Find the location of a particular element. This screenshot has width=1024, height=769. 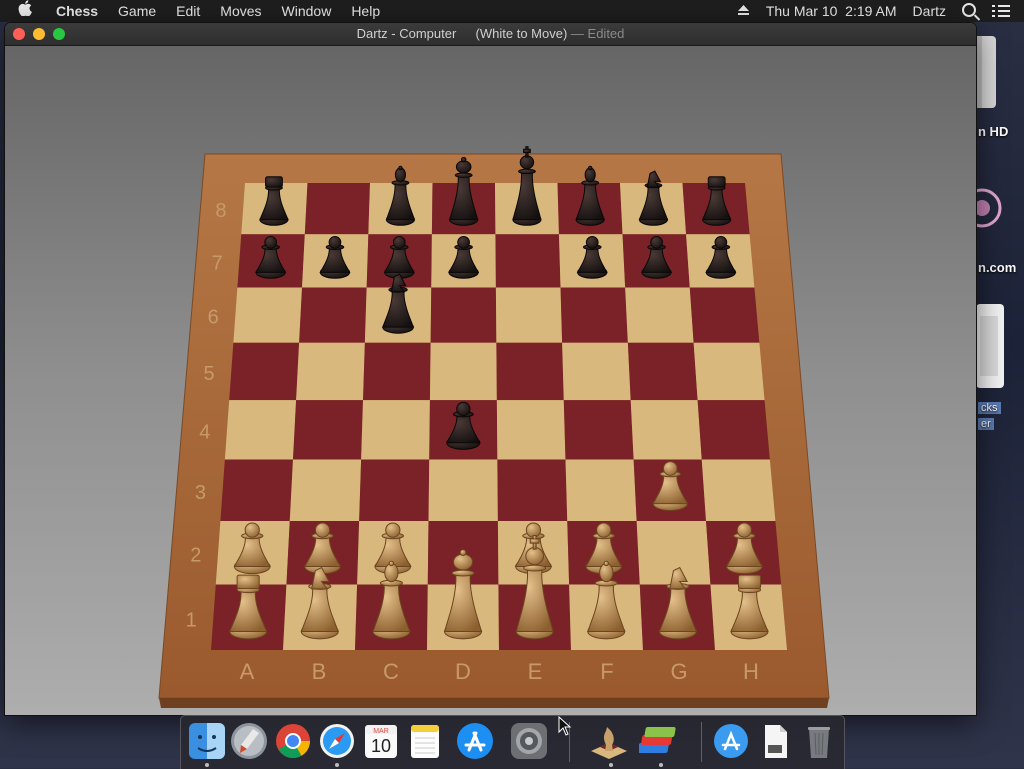

apple-menu-icon is located at coordinates (23, 11).